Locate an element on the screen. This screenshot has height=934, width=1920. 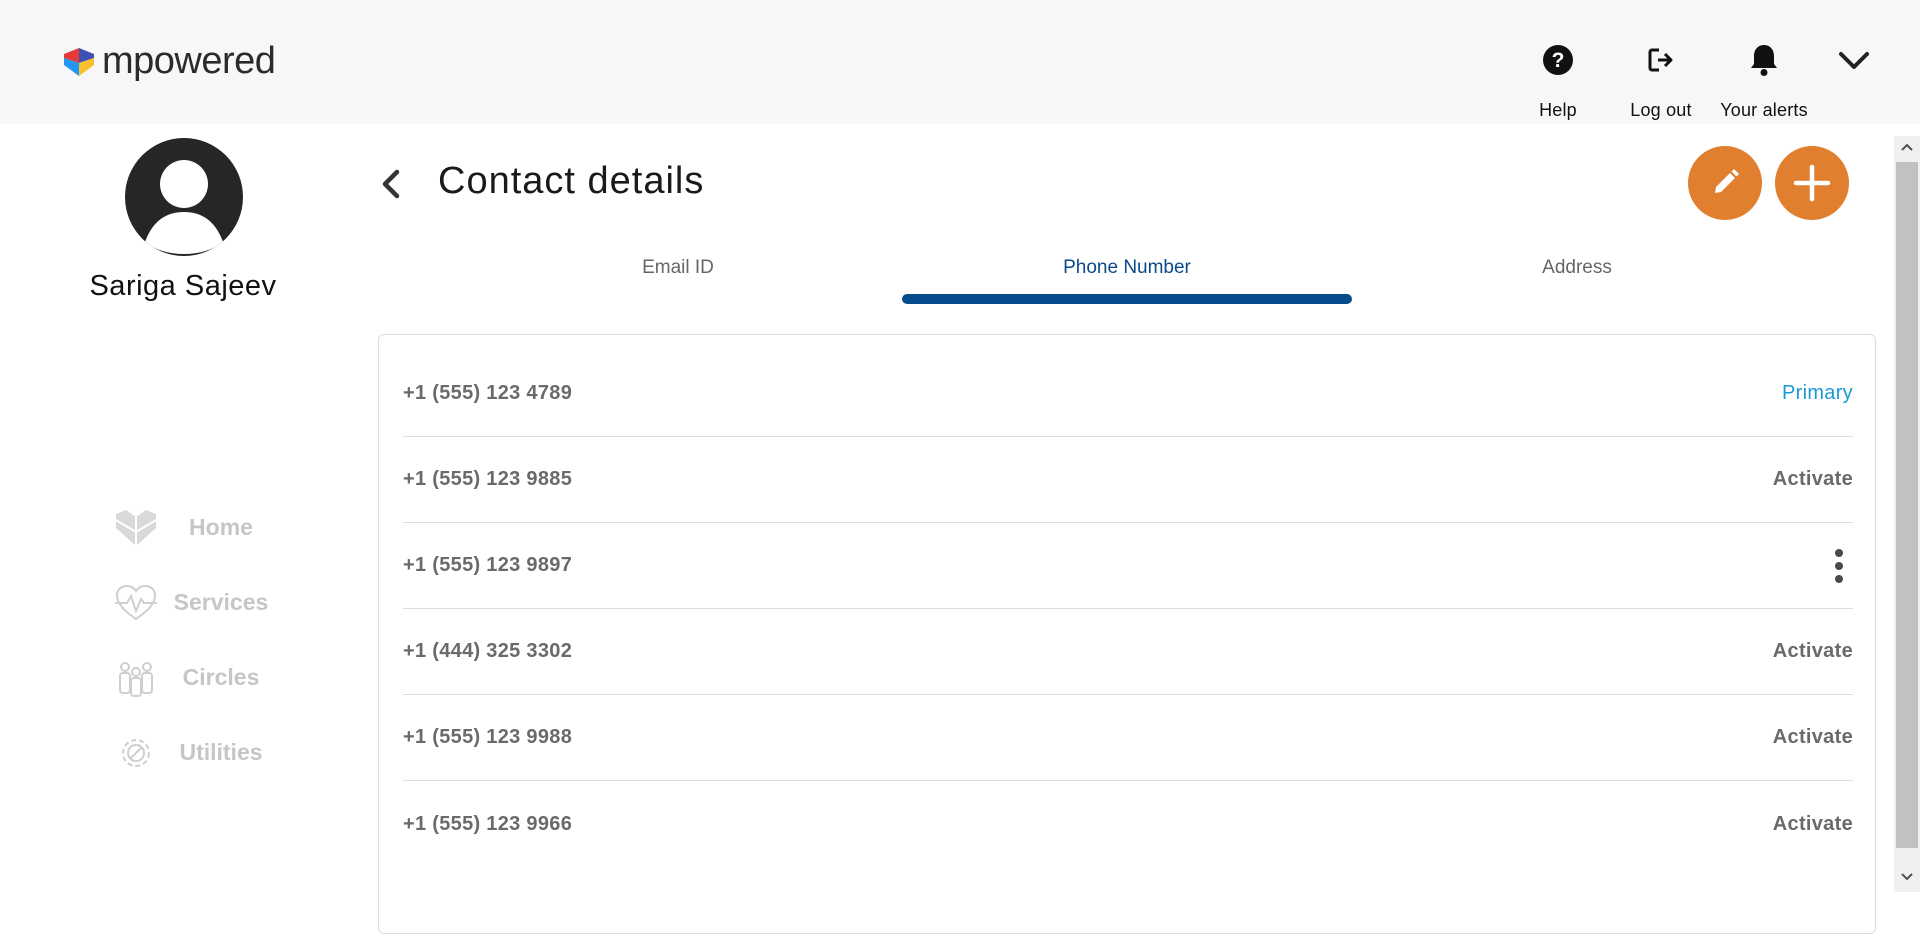
add-contact-button is located at coordinates (1812, 183).